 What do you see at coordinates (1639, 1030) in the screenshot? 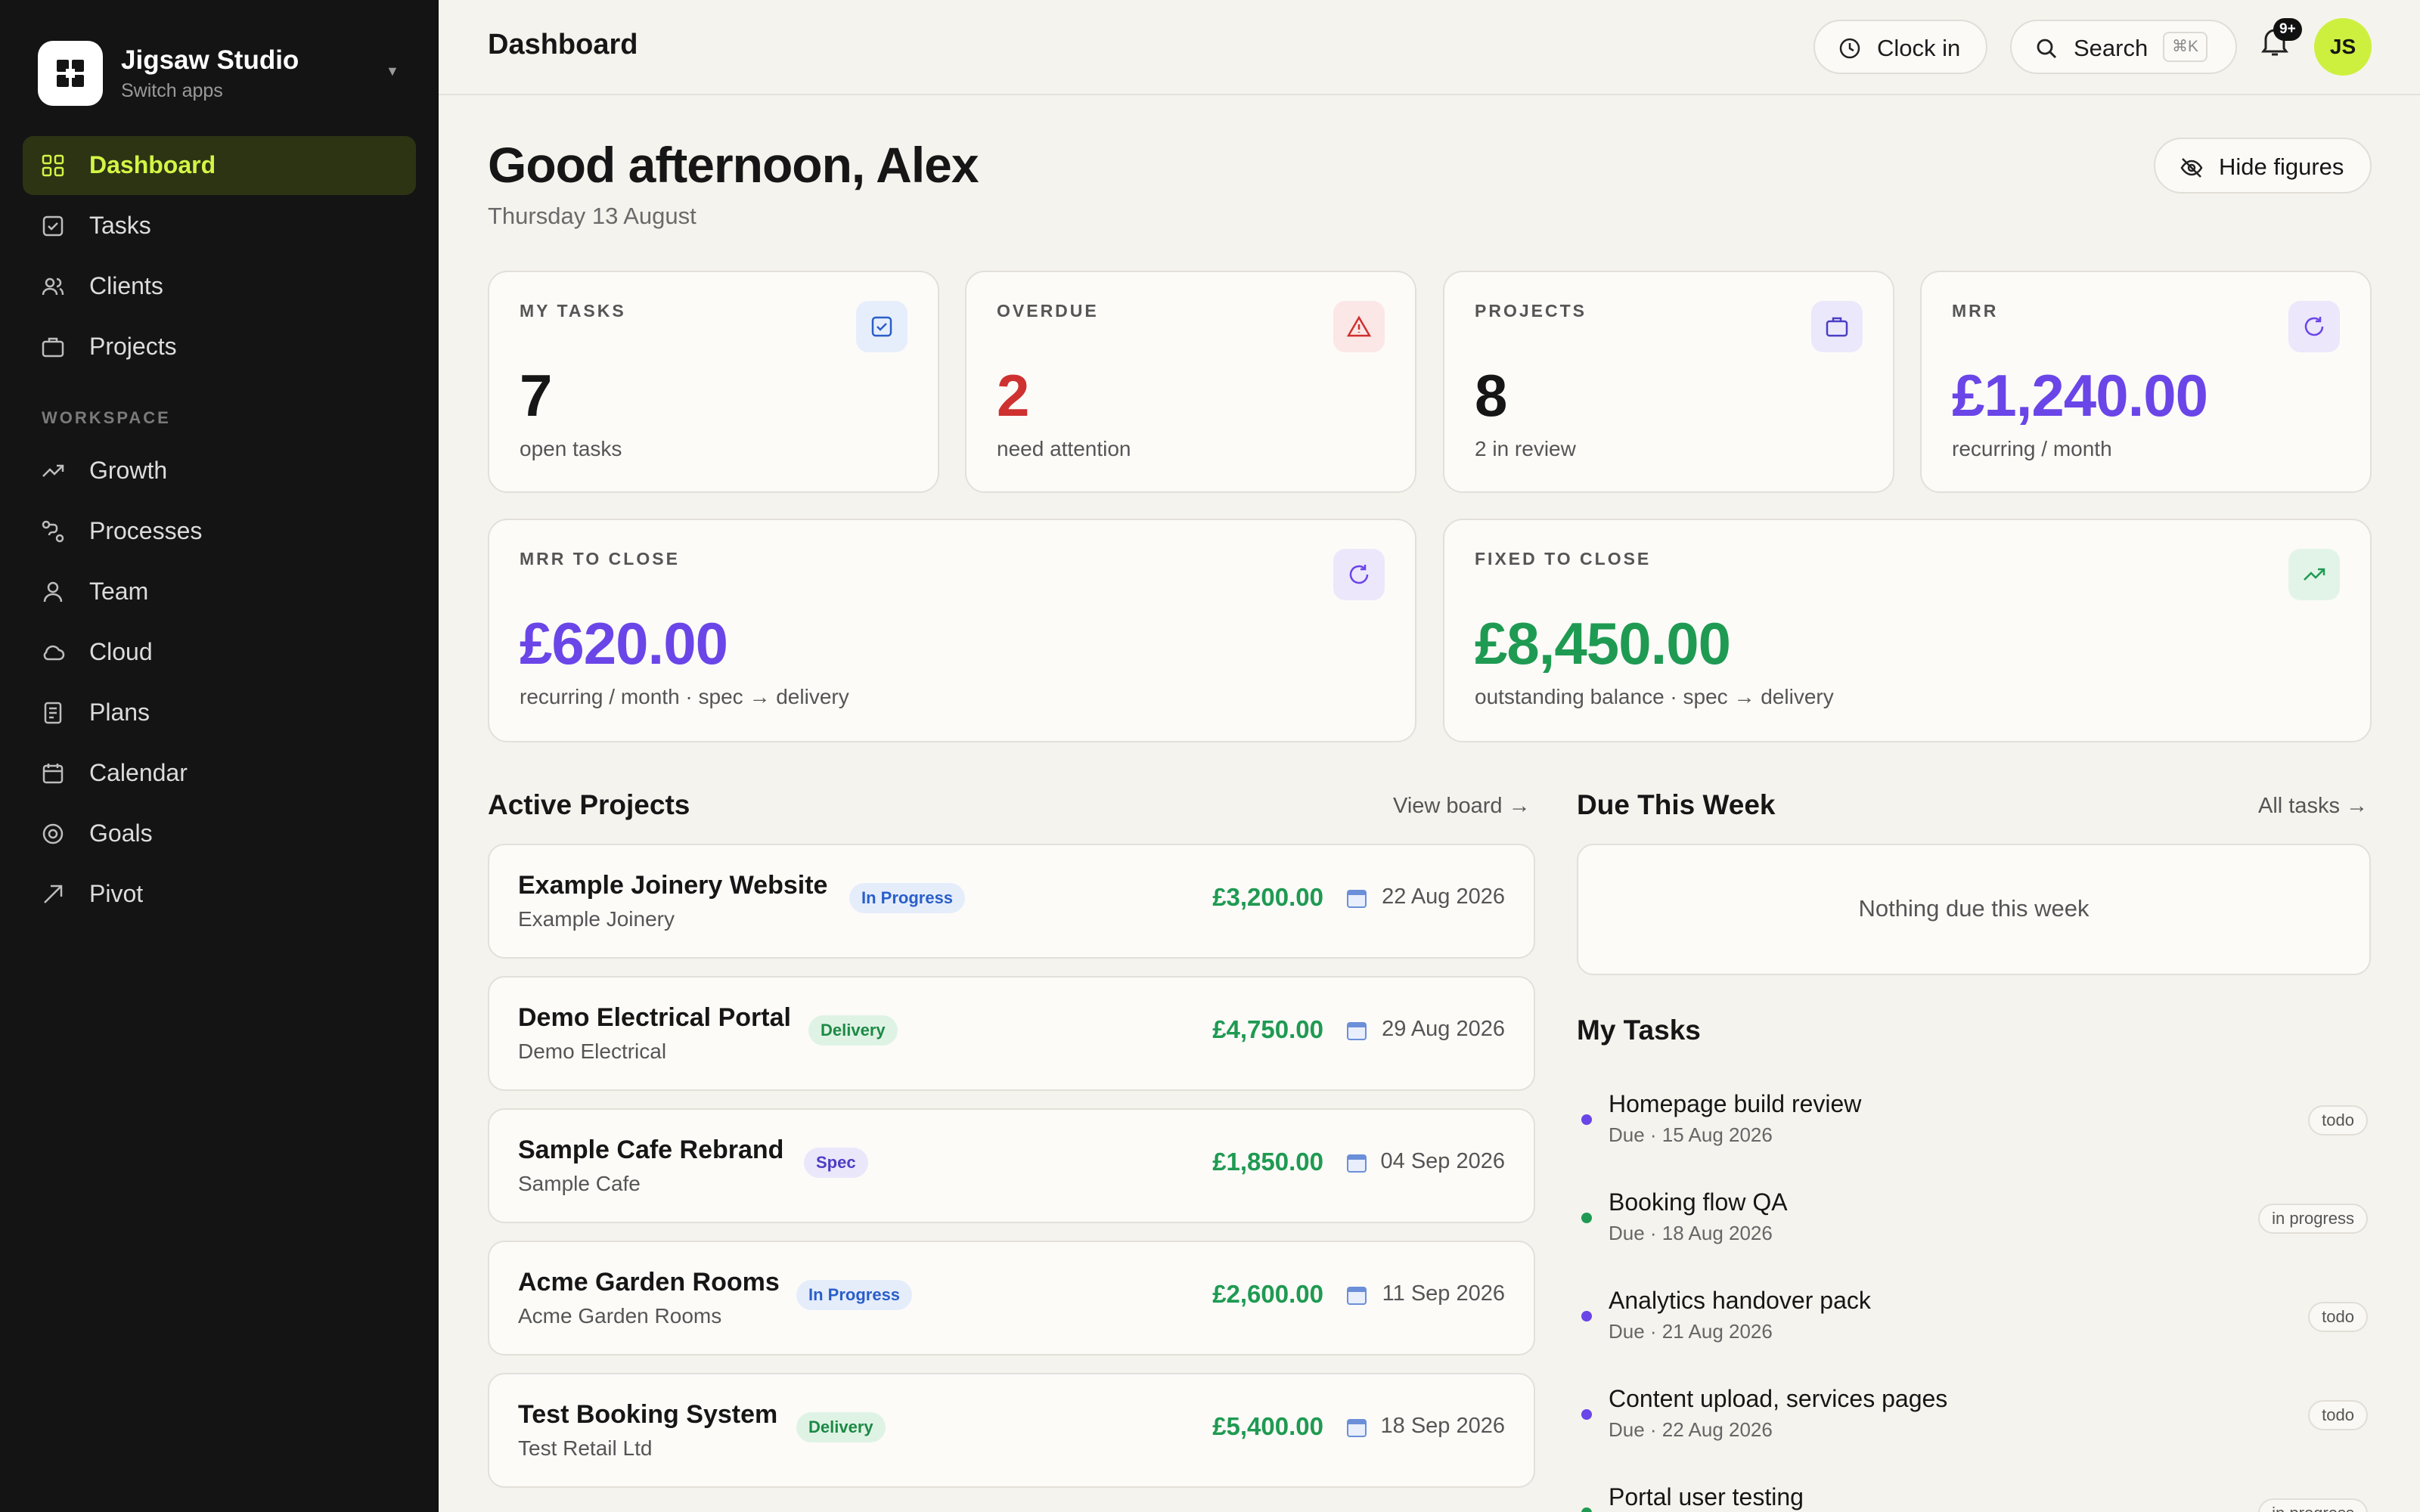
I see `my-tasks-title: My Tasks` at bounding box center [1639, 1030].